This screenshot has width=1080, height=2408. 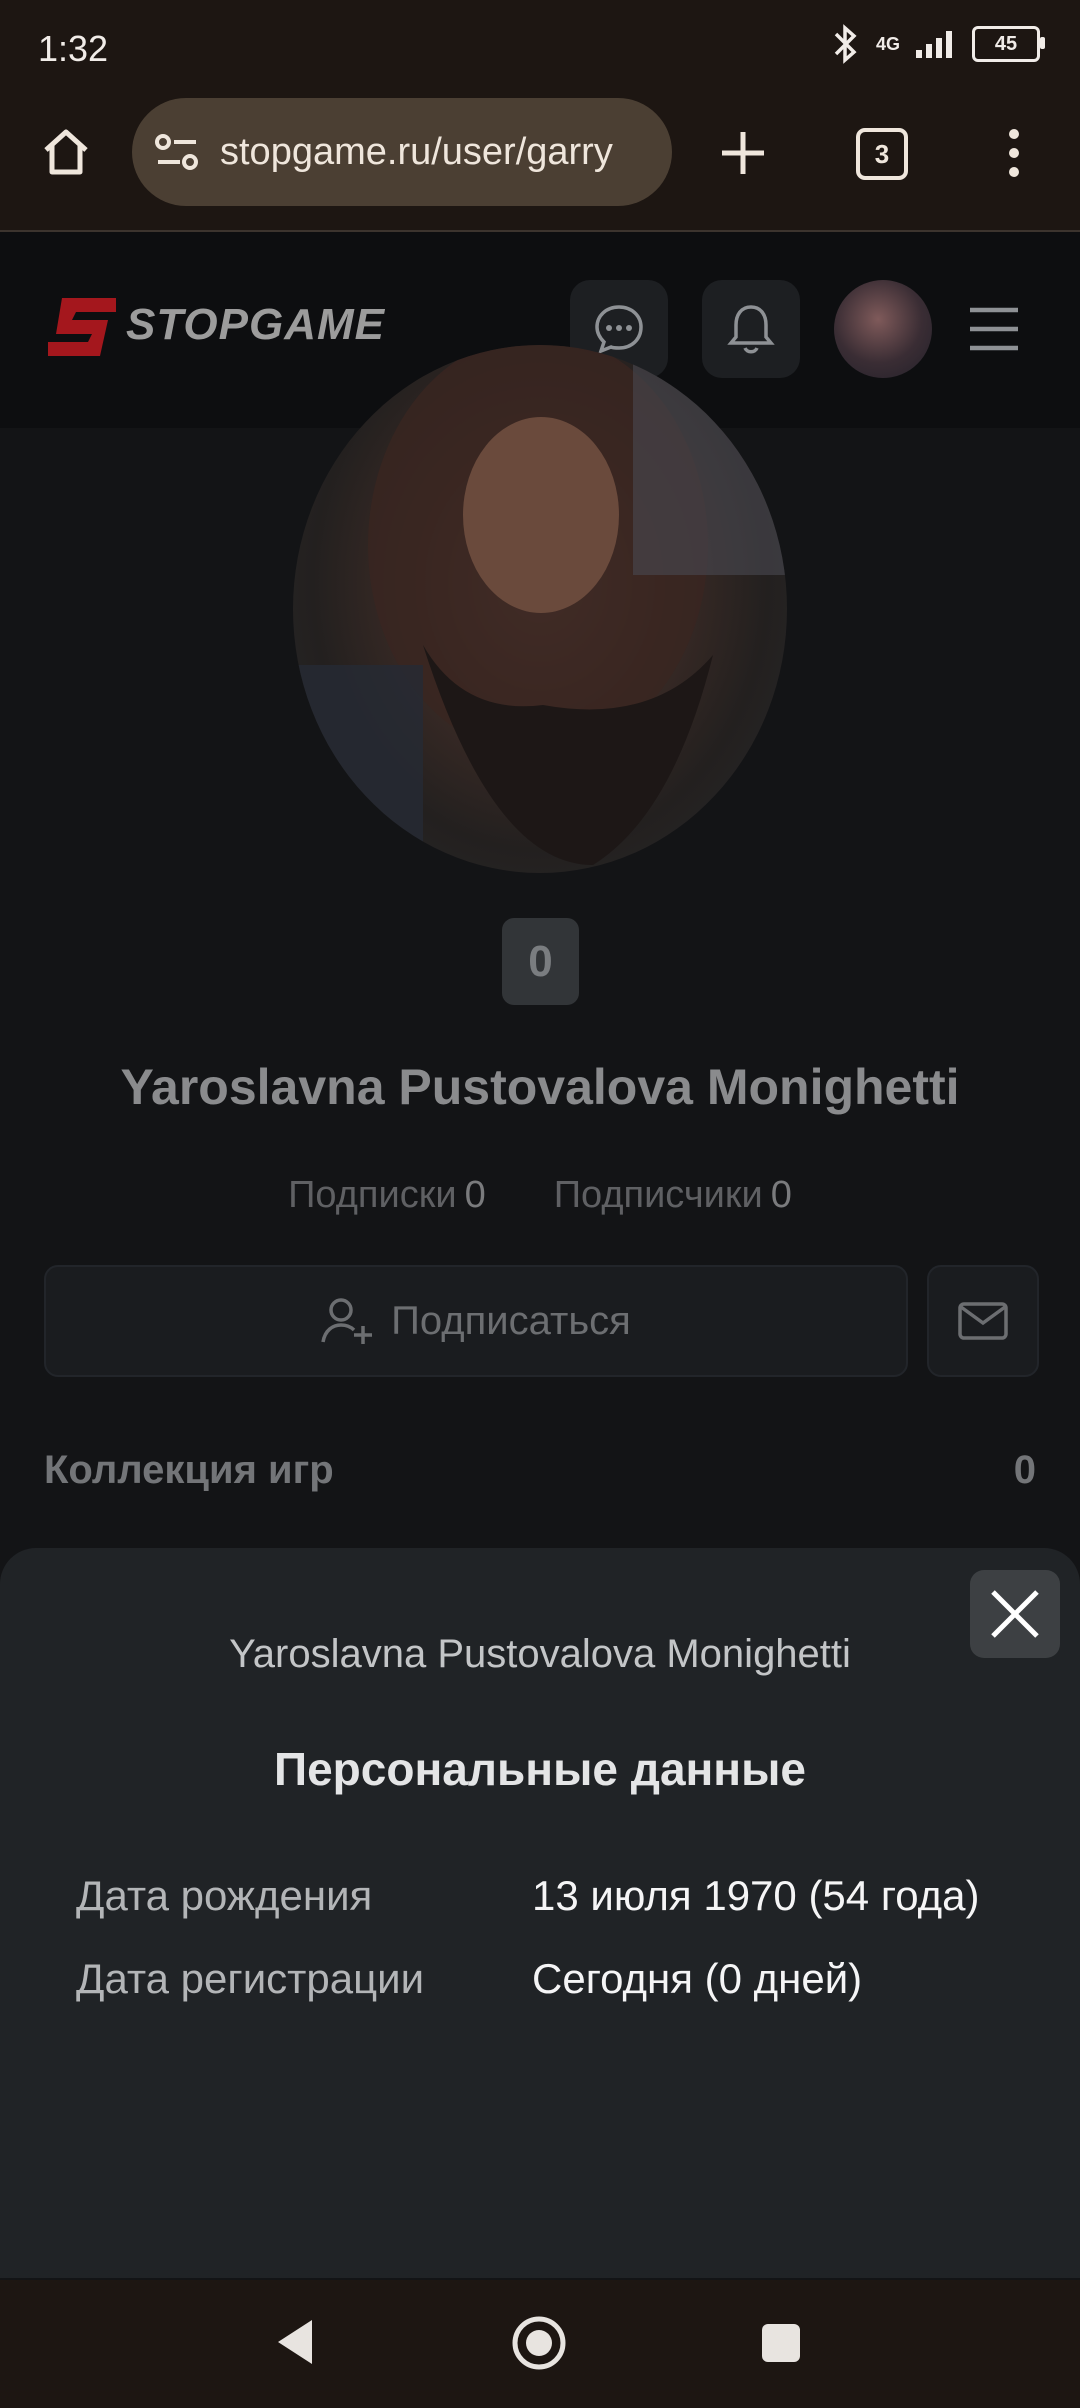 What do you see at coordinates (416, 152) in the screenshot?
I see `url-text: stopgame.ru/user/garry` at bounding box center [416, 152].